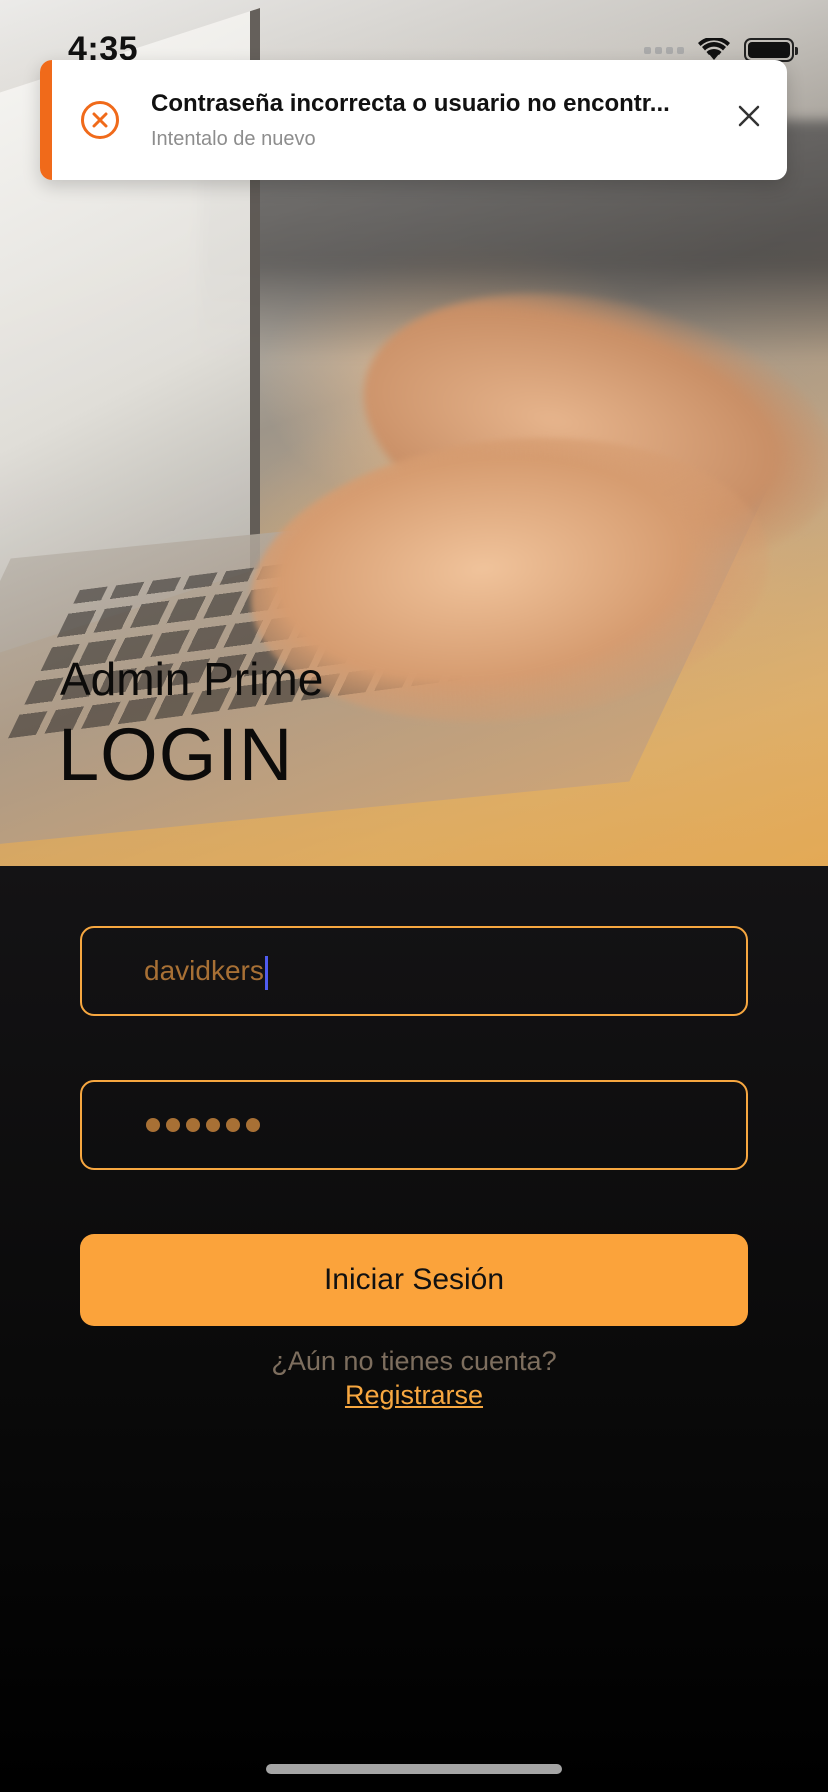 The width and height of the screenshot is (828, 1792). I want to click on register-link: Registrarse, so click(414, 1395).